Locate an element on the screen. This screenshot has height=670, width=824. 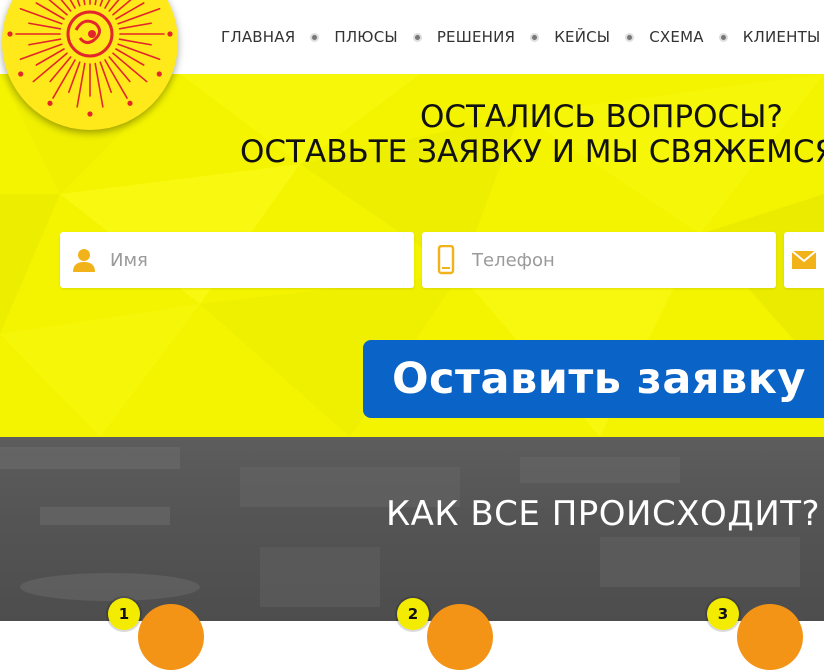
nav-item-label: КЕЙСЫ is located at coordinates (582, 37).